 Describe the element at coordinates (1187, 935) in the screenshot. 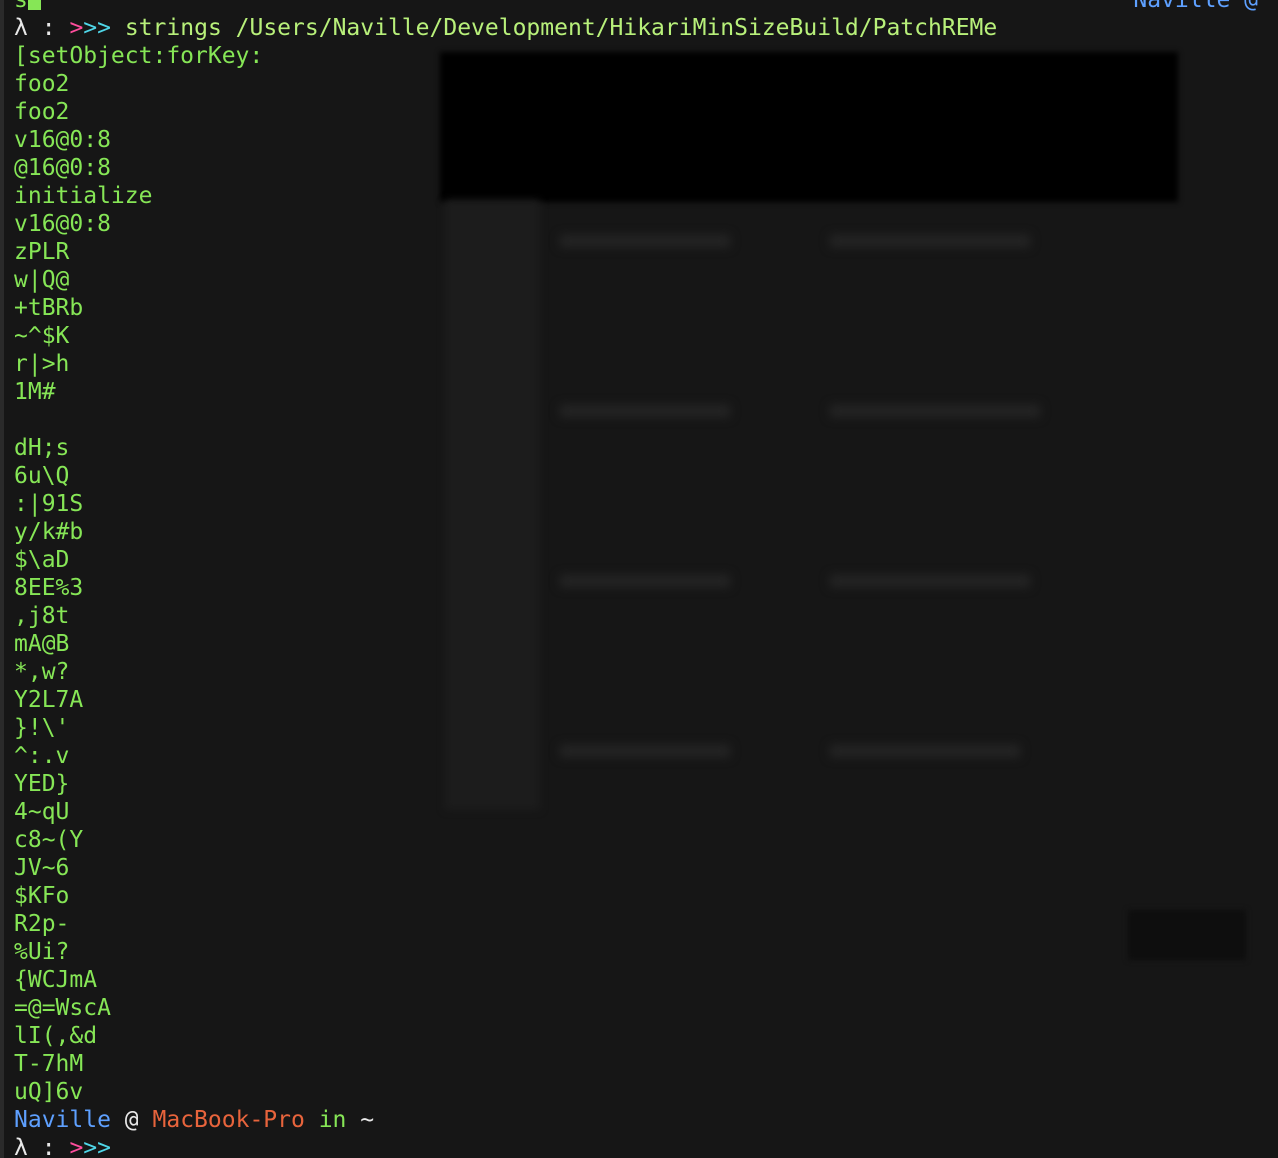

I see `background-button-blurred` at that location.